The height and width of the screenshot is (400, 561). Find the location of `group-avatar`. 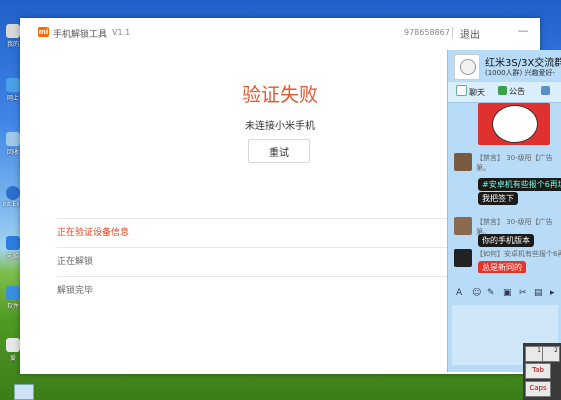

group-avatar is located at coordinates (467, 67).